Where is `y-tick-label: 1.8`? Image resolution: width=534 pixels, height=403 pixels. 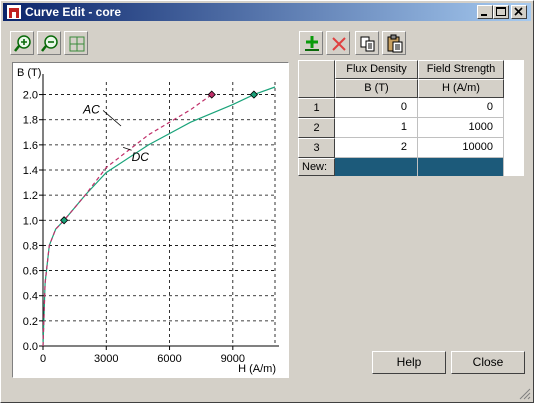
y-tick-label: 1.8 is located at coordinates (30, 121).